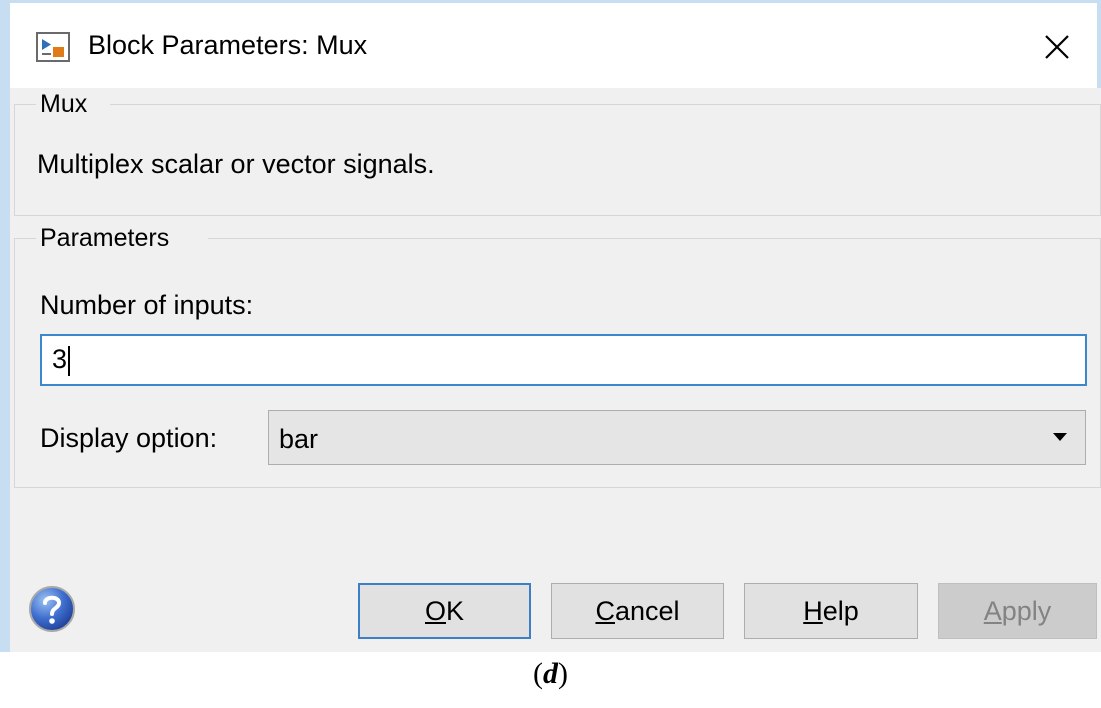 This screenshot has width=1101, height=708. Describe the element at coordinates (236, 164) in the screenshot. I see `block-description: Multiplex scalar or vector signals.` at that location.